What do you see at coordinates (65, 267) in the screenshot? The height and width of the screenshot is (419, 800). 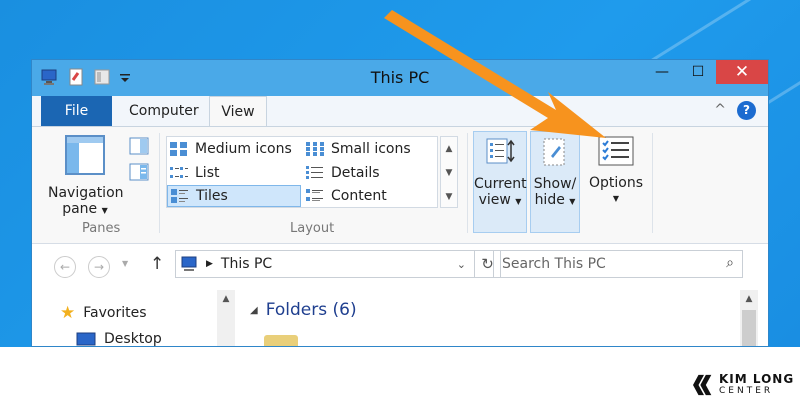 I see `back-button: ←` at bounding box center [65, 267].